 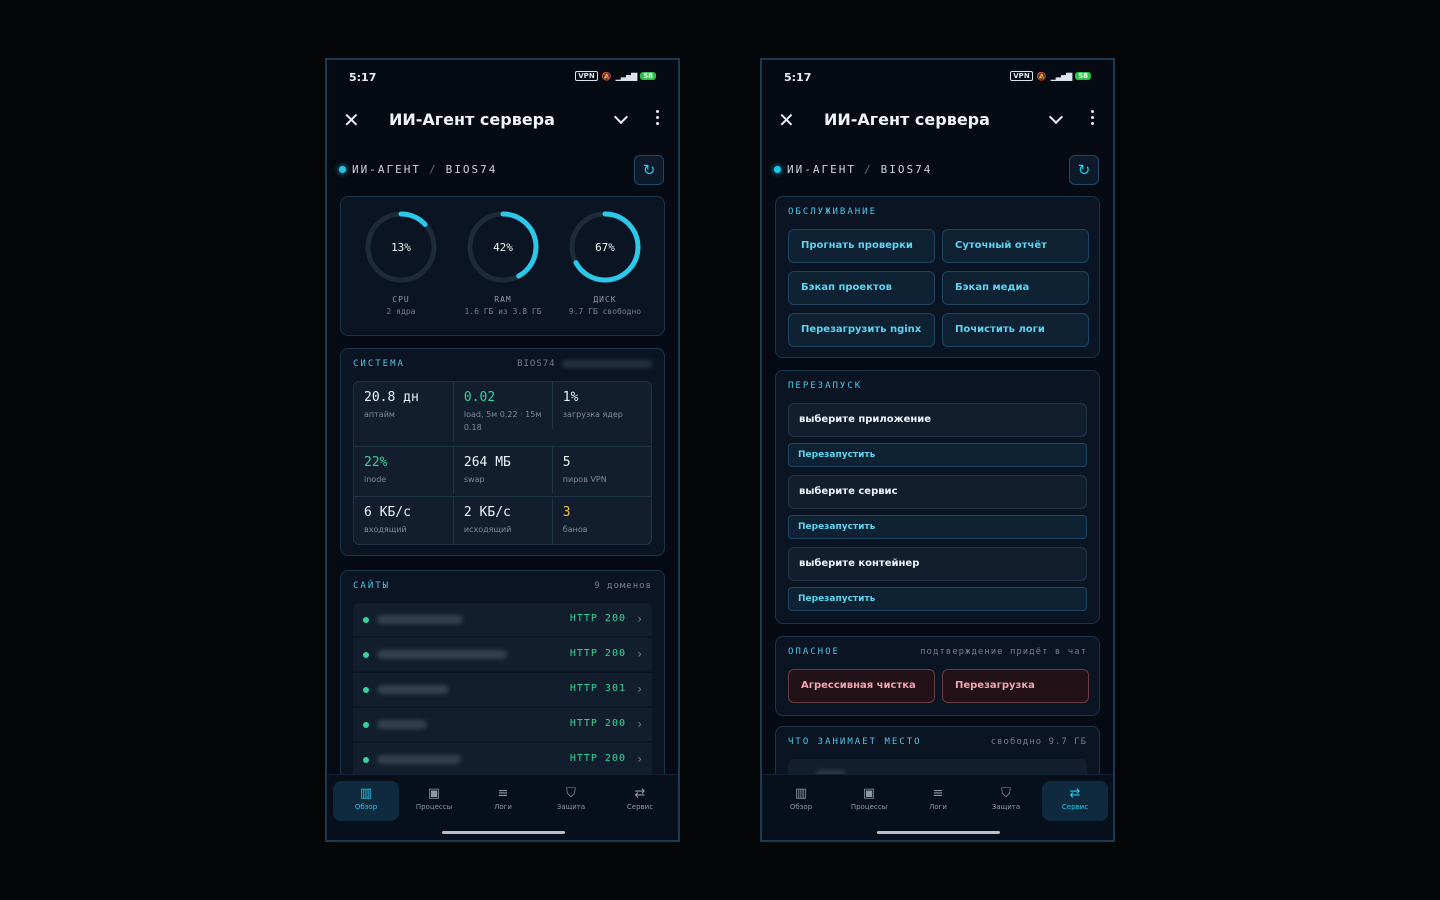 What do you see at coordinates (379, 364) in the screenshot?
I see `section-title: СИСТЕМА` at bounding box center [379, 364].